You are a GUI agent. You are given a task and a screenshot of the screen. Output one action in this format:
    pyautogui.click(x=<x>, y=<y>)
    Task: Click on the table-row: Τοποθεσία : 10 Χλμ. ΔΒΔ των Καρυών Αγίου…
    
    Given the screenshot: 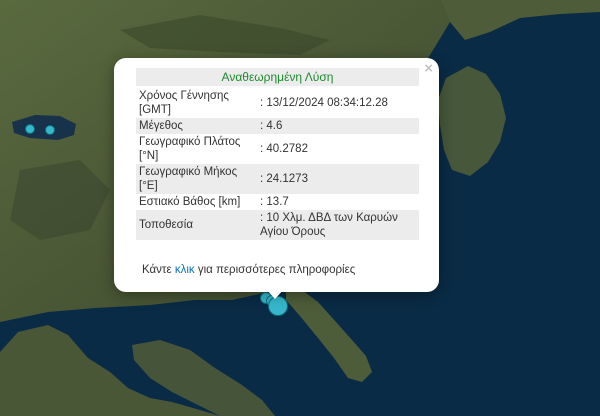 What is the action you would take?
    pyautogui.click(x=277, y=225)
    